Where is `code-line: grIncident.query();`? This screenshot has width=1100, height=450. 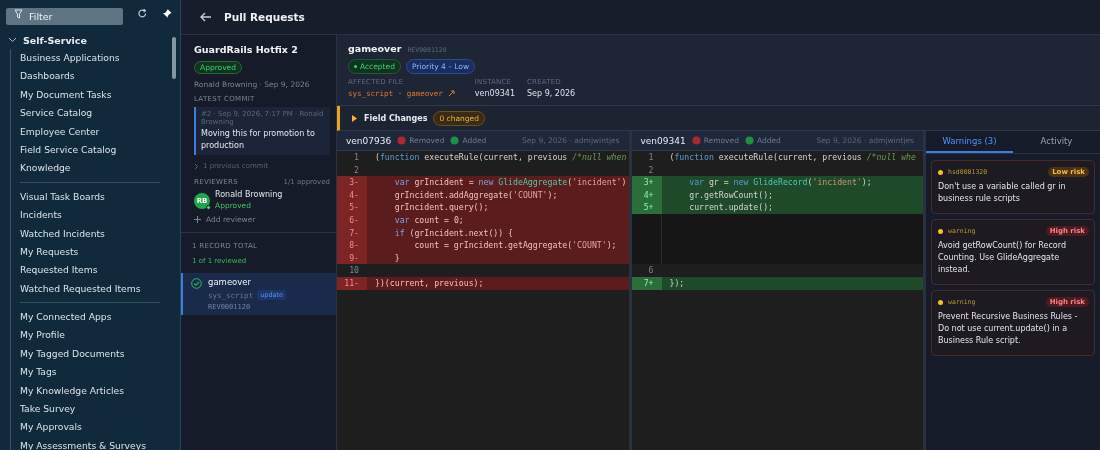 code-line: grIncident.query(); is located at coordinates (441, 207).